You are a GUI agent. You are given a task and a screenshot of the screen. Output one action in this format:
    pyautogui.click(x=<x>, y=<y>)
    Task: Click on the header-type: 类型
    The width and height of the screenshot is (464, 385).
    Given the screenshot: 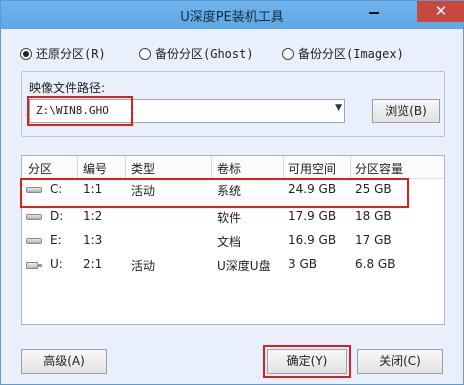 What is the action you would take?
    pyautogui.click(x=143, y=169)
    